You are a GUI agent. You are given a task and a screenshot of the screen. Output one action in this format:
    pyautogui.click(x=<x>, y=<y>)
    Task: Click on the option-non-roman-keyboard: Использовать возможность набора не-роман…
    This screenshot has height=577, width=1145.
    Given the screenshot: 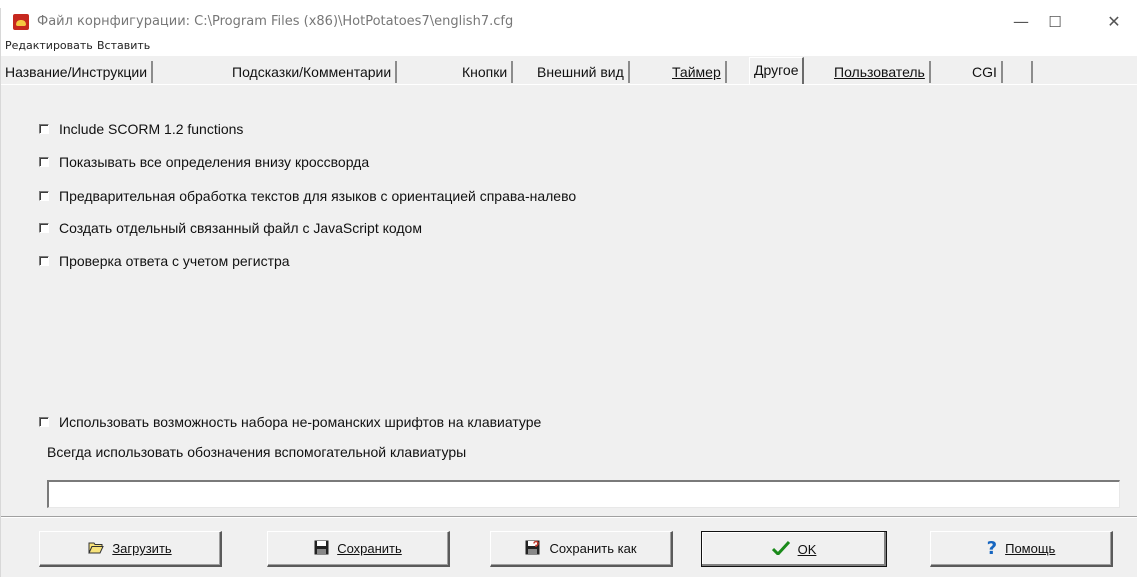 What is the action you would take?
    pyautogui.click(x=290, y=422)
    